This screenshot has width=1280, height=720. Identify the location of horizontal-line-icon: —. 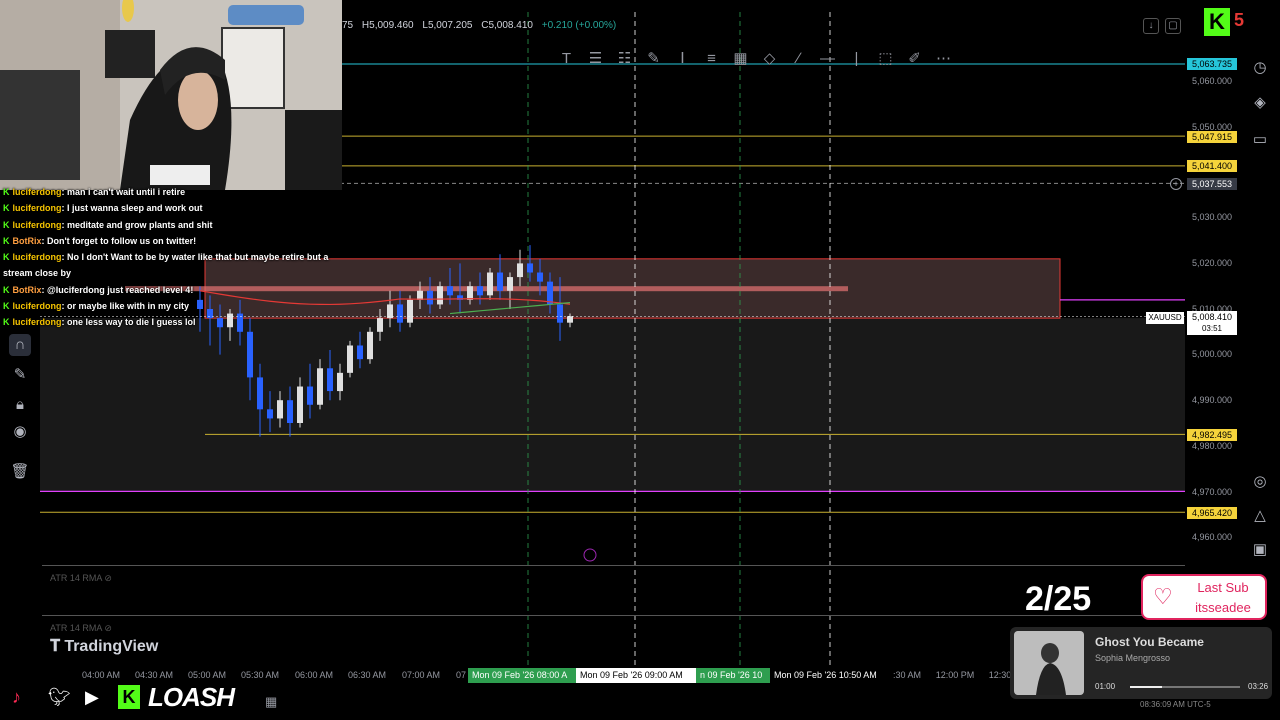
(827, 58).